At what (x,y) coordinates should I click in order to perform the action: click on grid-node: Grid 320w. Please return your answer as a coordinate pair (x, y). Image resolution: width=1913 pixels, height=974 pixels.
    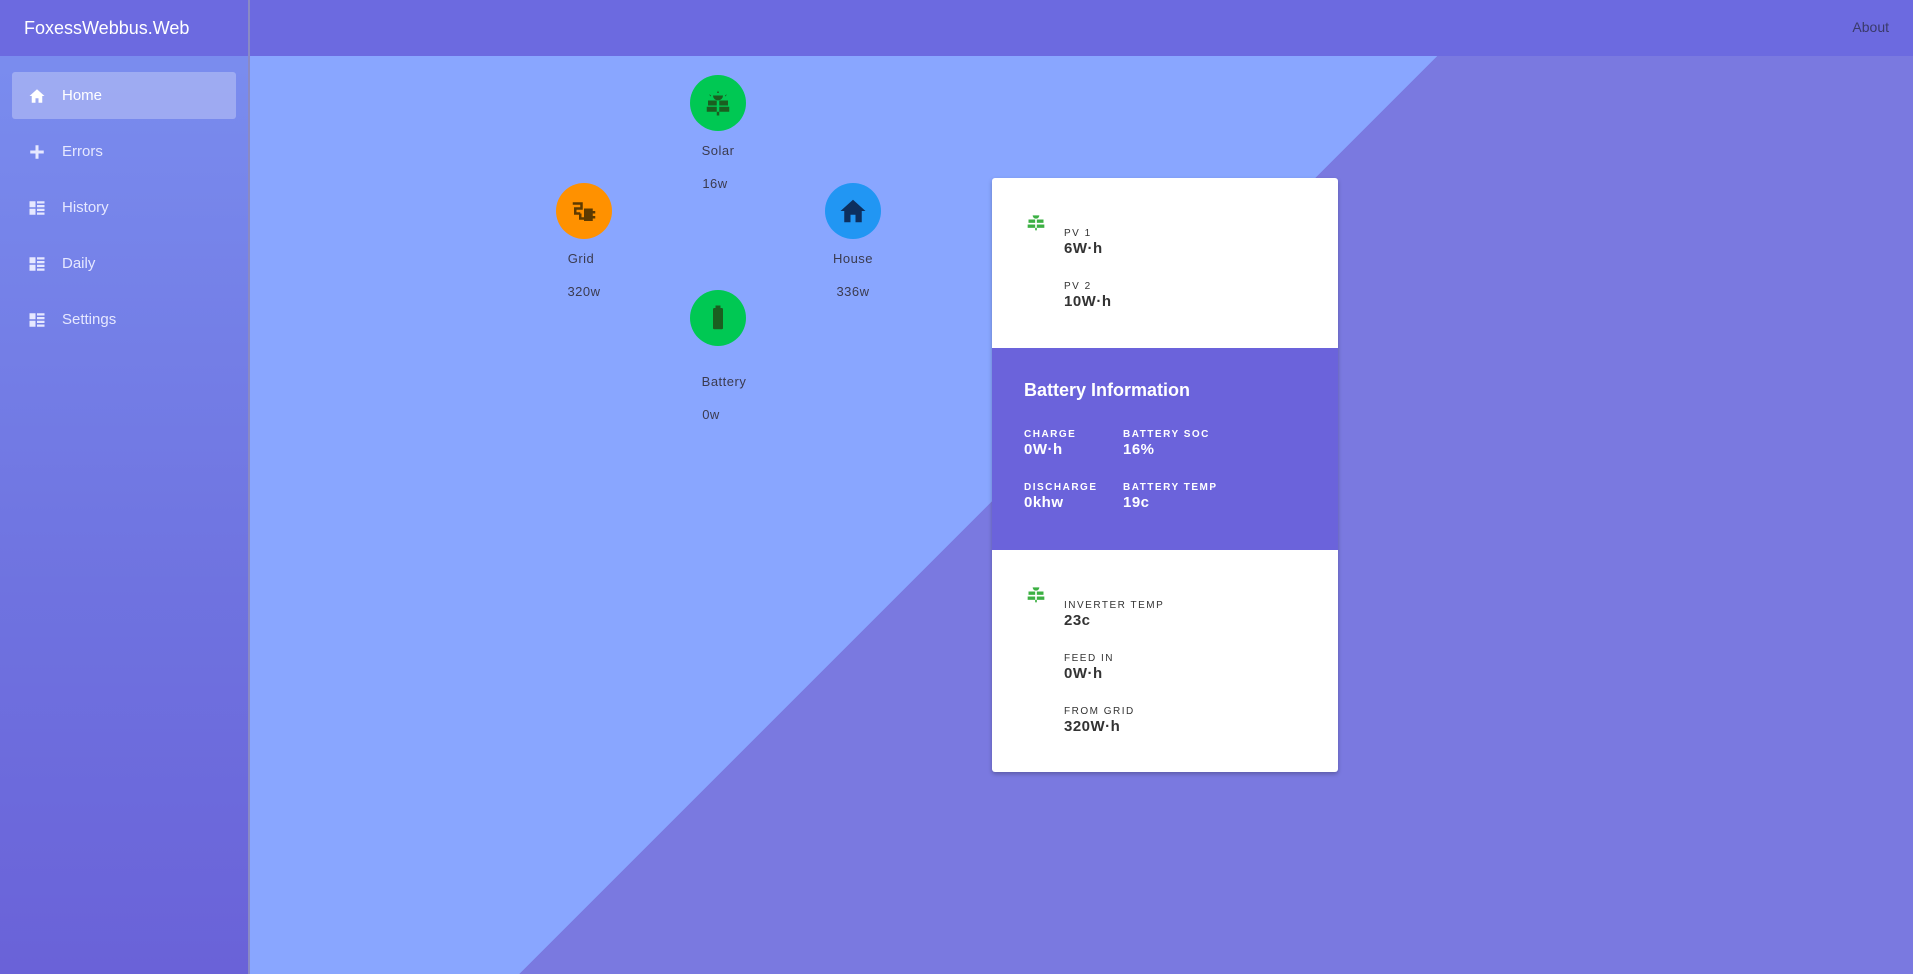
    Looking at the image, I should click on (584, 241).